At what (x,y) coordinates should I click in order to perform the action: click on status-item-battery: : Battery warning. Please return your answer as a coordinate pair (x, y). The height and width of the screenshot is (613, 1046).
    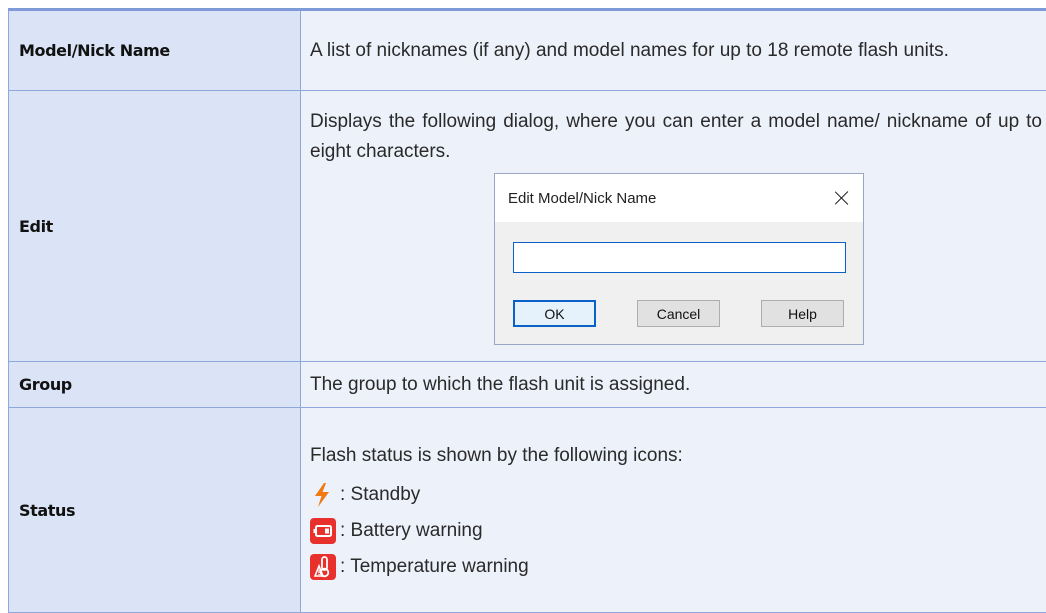
    Looking at the image, I should click on (676, 531).